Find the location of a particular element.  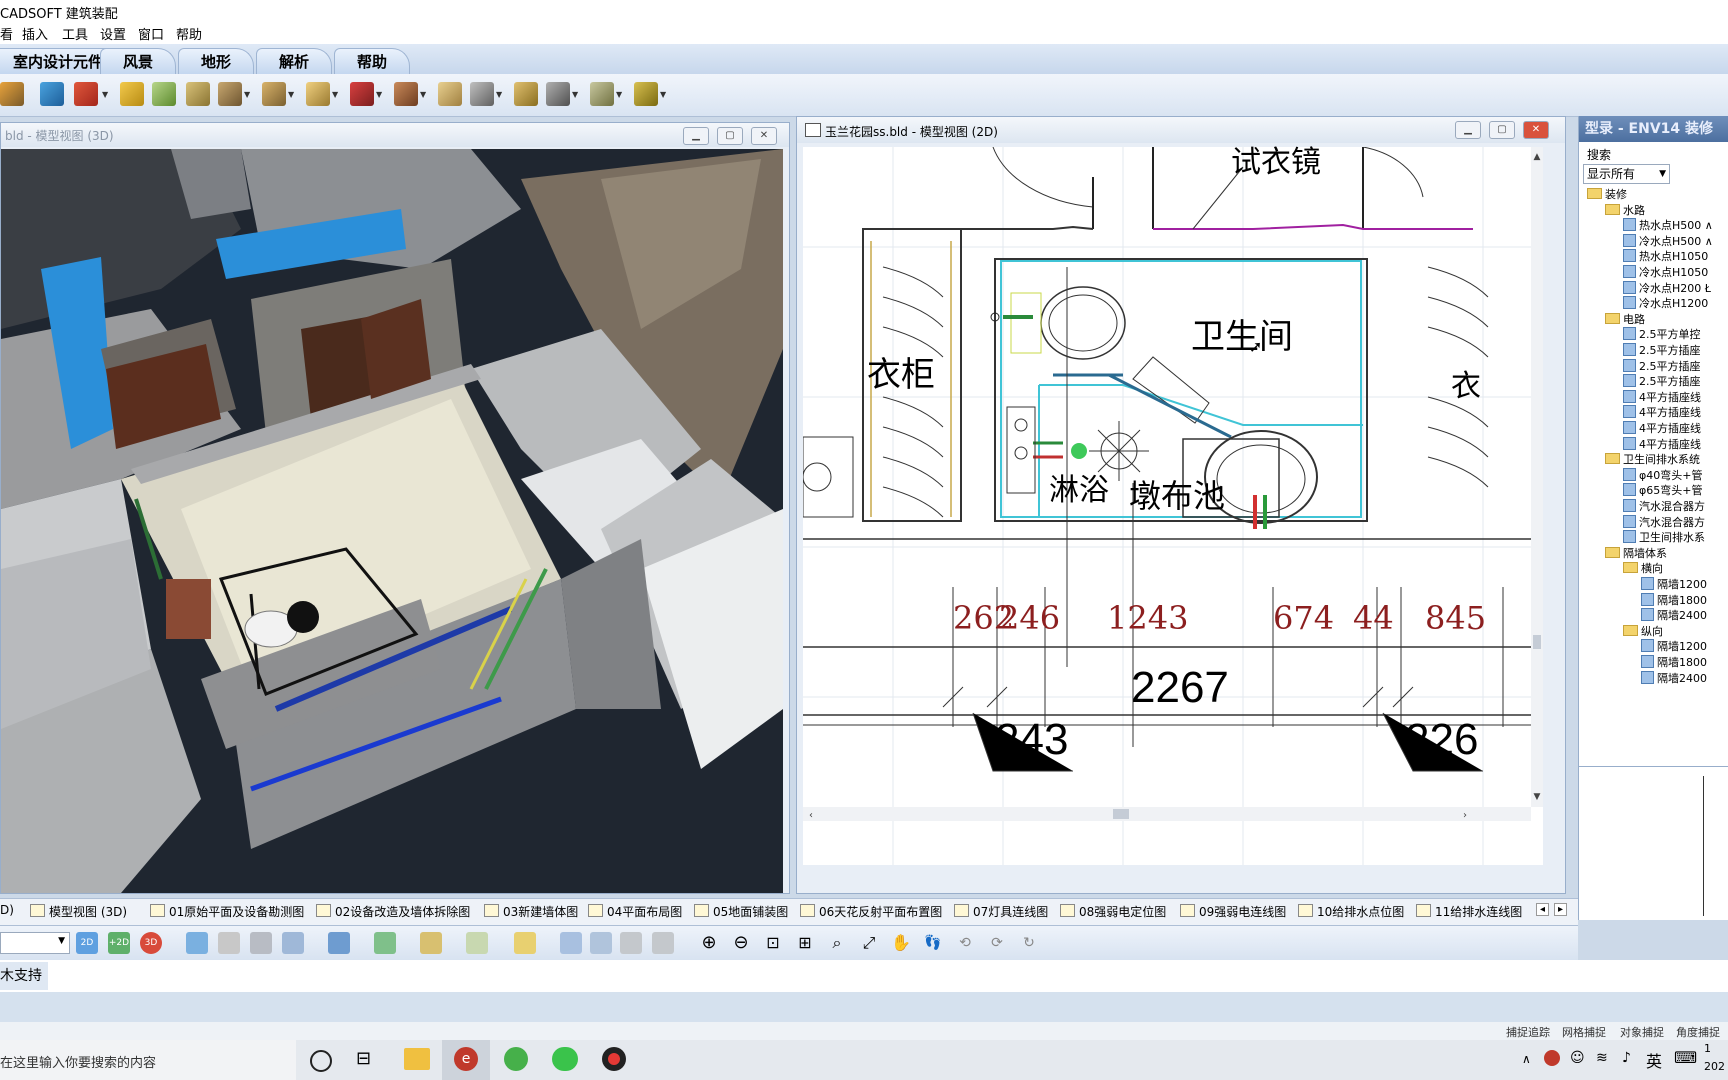

tab-01: 01原始平面及设备勘测图 is located at coordinates (227, 911).